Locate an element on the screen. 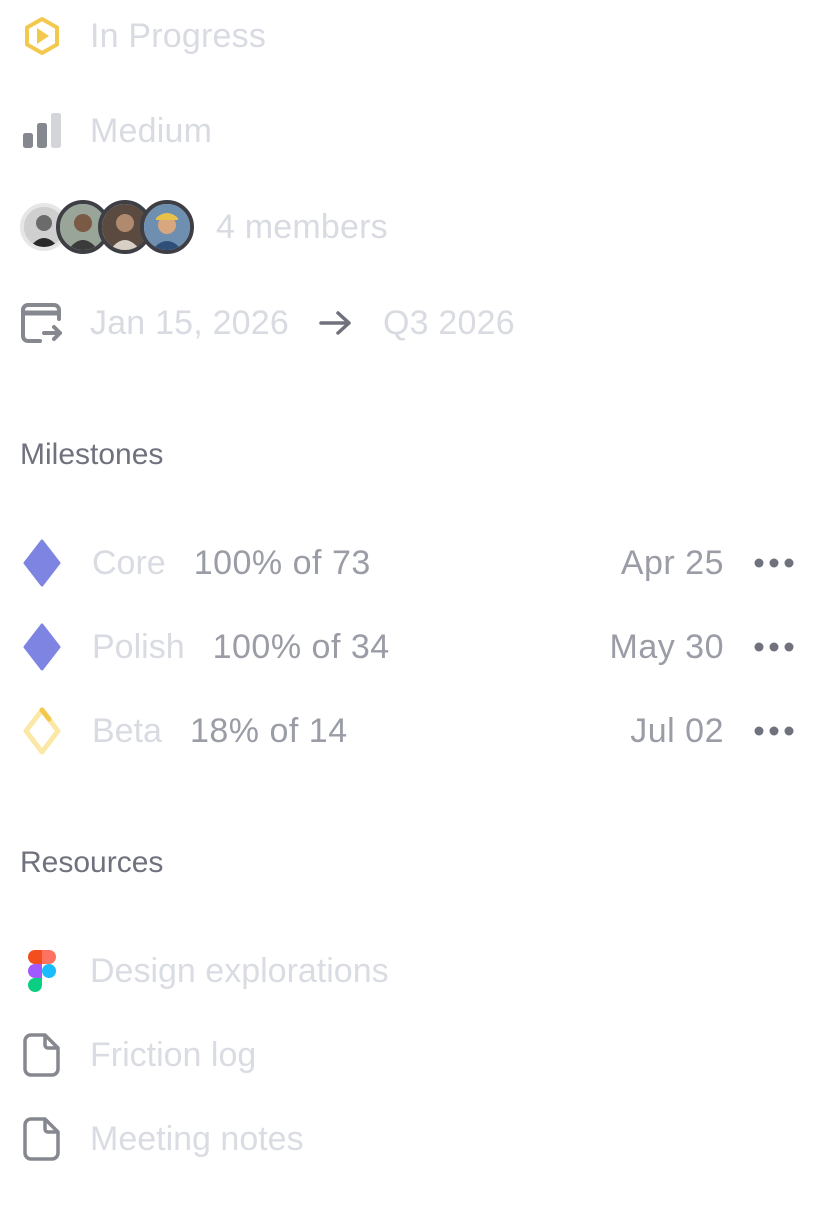 The image size is (816, 1224). start-date: Jan 15, 2026 is located at coordinates (189, 323).